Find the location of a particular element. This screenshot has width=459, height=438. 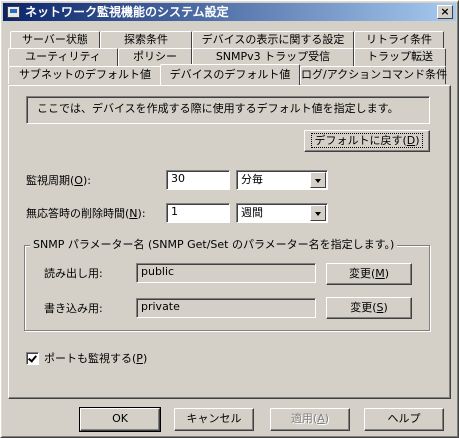

tab-device-display-settings: デバイスの表示に関する設定 is located at coordinates (273, 40).